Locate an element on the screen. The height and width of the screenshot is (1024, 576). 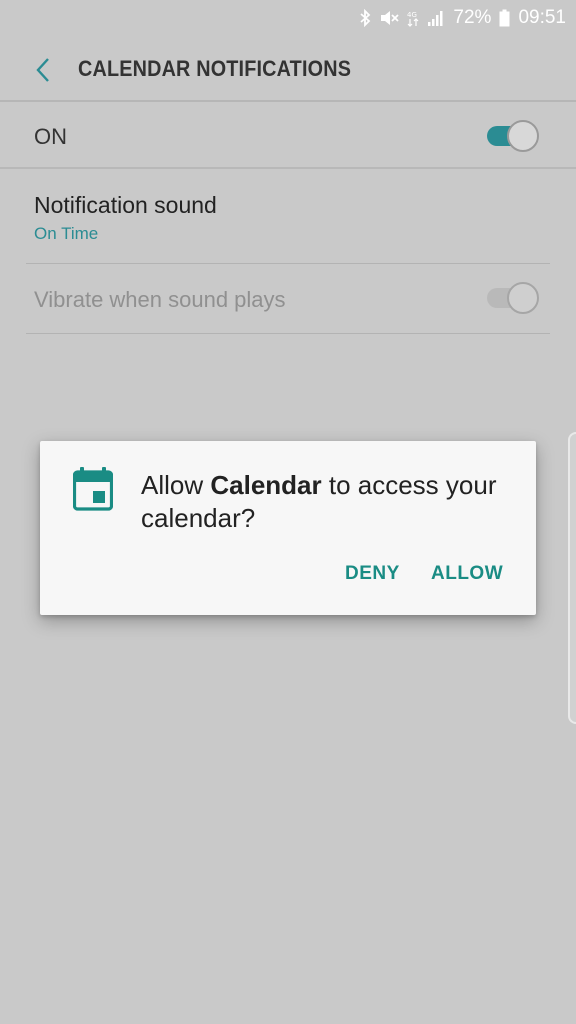
status-bar: 4G 72% 09:51 is located at coordinates (288, 18).